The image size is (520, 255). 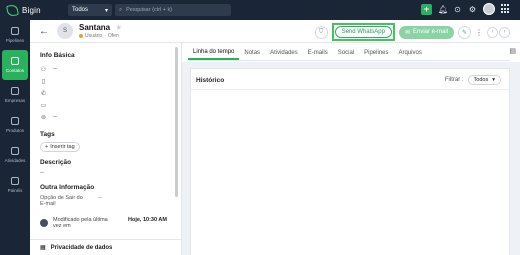 I want to click on mail-icon: ✉, so click(x=407, y=32).